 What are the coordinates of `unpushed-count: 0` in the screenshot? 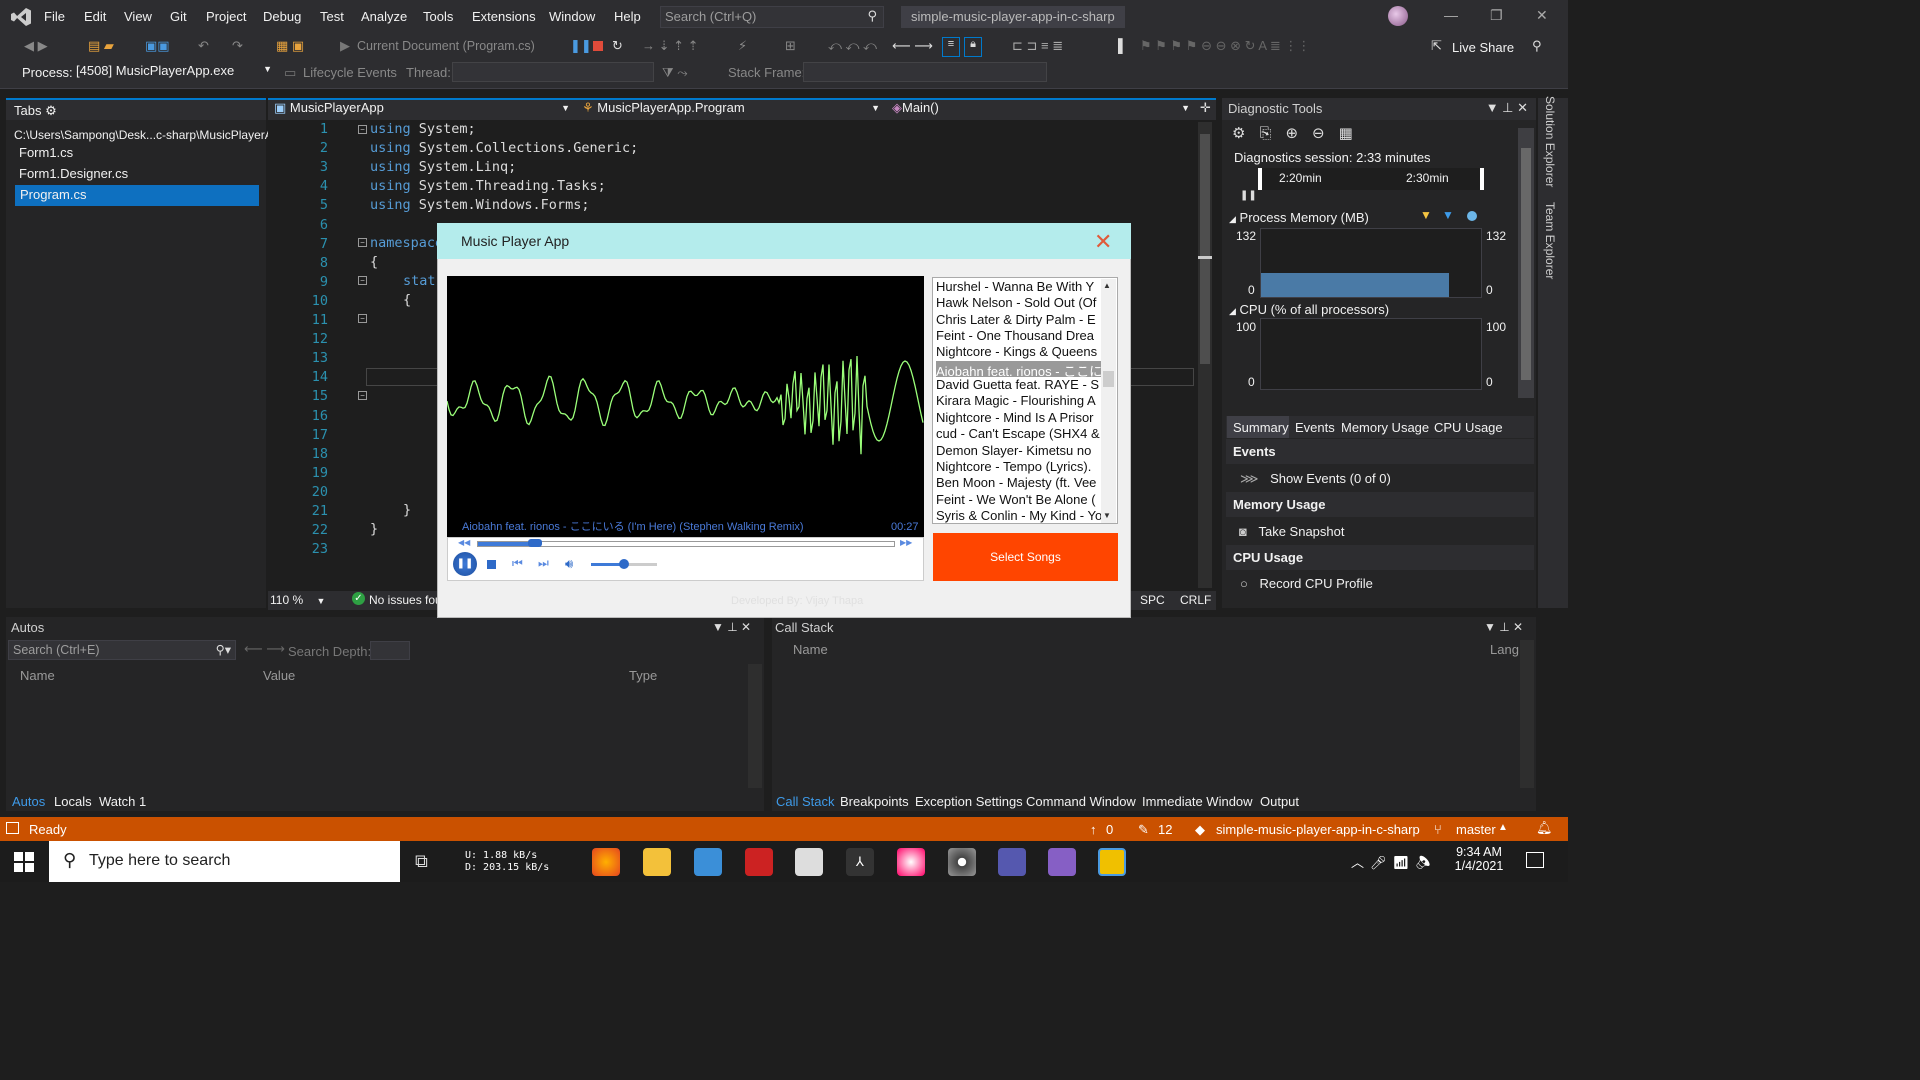 It's located at (1109, 829).